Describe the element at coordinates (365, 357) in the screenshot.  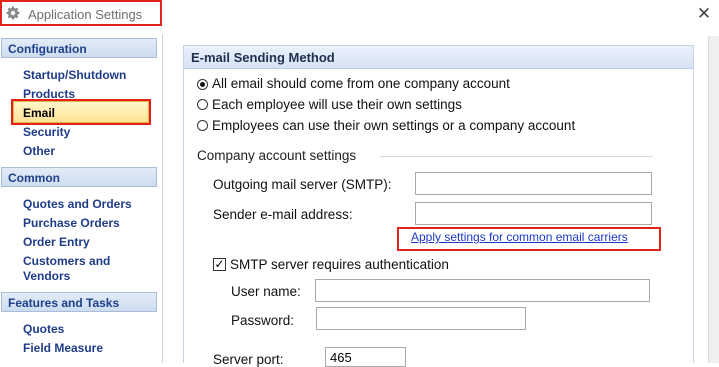
I see `server-port-input: 465` at that location.